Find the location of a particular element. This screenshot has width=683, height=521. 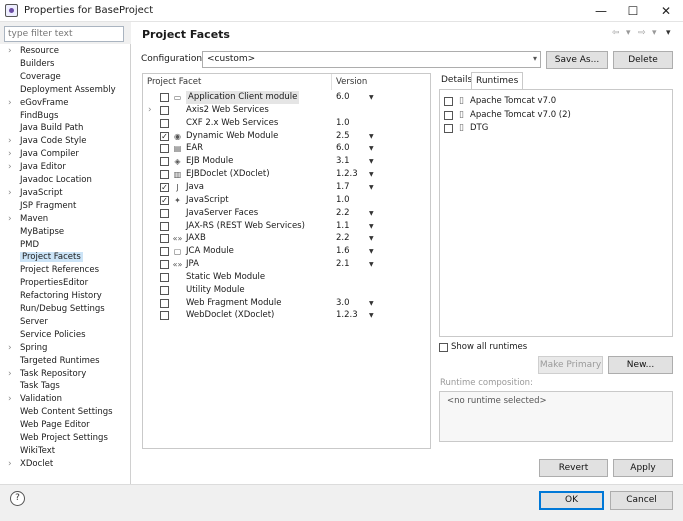

sidebar-item: › Resource is located at coordinates (33, 51).